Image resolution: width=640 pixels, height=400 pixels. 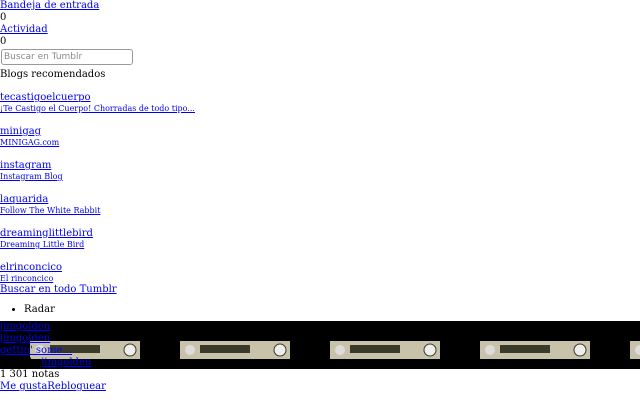 I want to click on blog-name-link: tecastigoelcuerpo, so click(x=320, y=98).